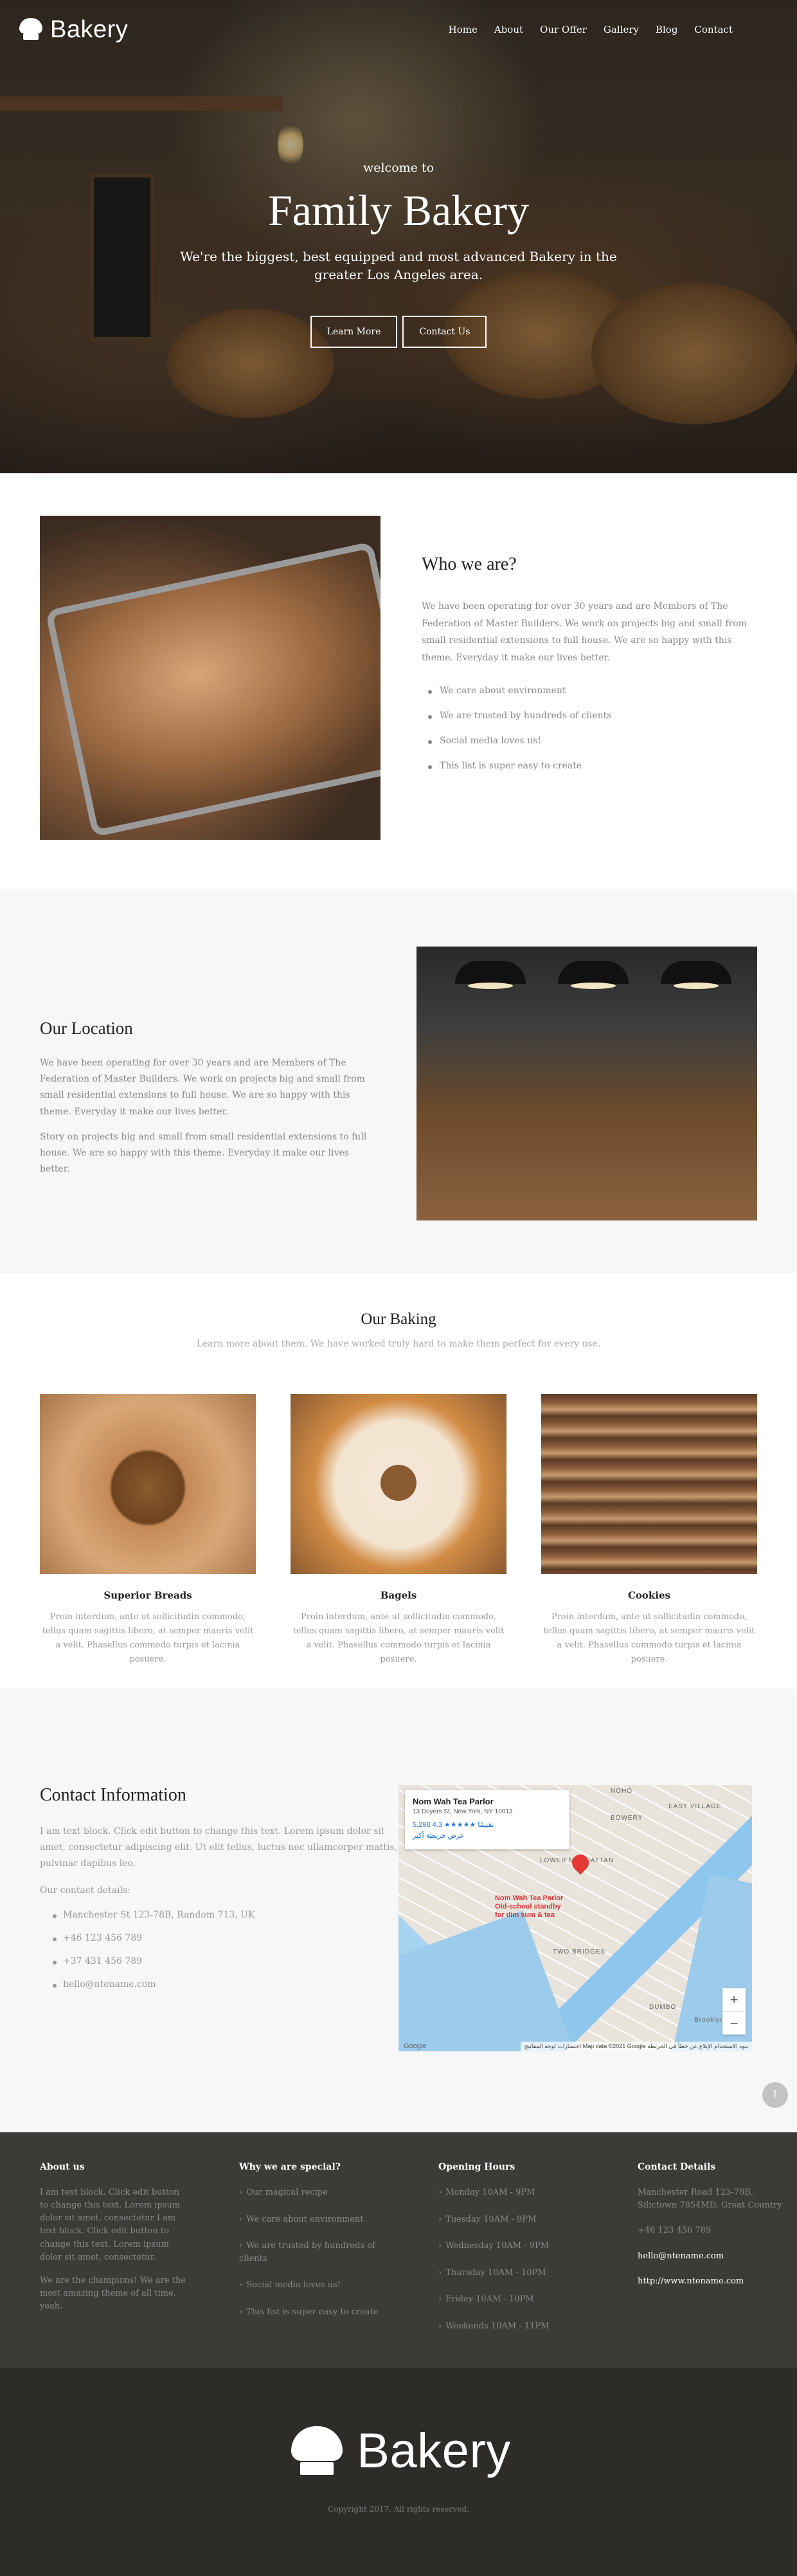 The image size is (797, 2576). Describe the element at coordinates (715, 2281) in the screenshot. I see `footer-website-link: http://www.ntename.com` at that location.